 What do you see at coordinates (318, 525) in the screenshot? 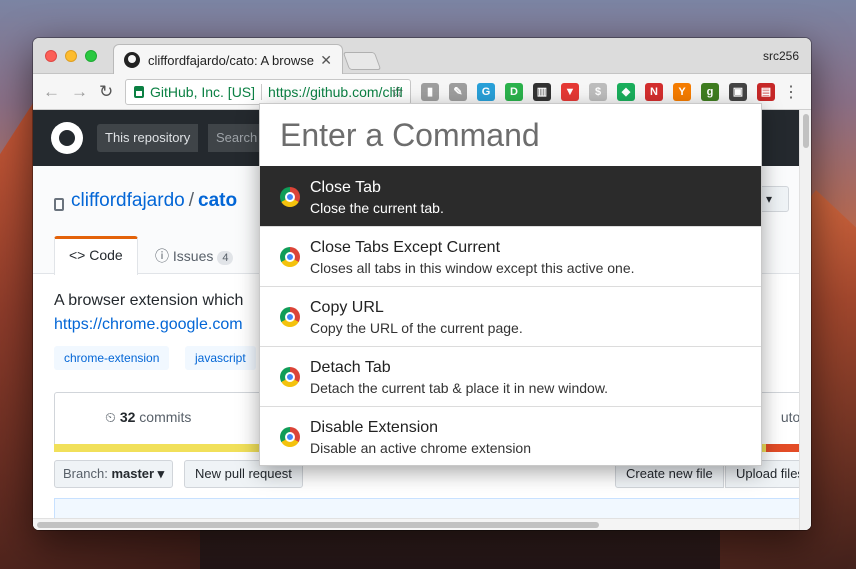
I see `horizontal-scroll-thumb` at bounding box center [318, 525].